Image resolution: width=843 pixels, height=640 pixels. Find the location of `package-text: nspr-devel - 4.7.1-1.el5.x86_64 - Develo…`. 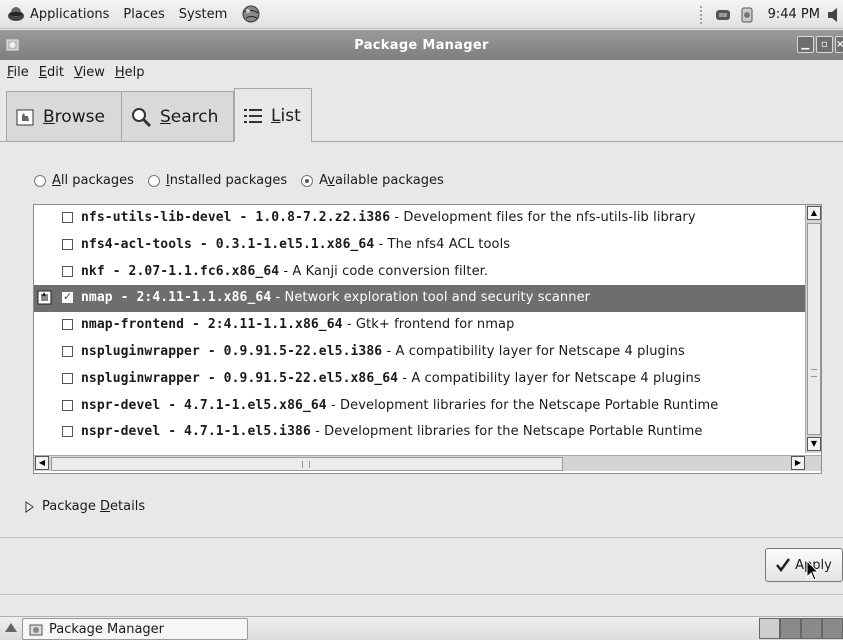

package-text: nspr-devel - 4.7.1-1.el5.x86_64 - Develo… is located at coordinates (399, 405).